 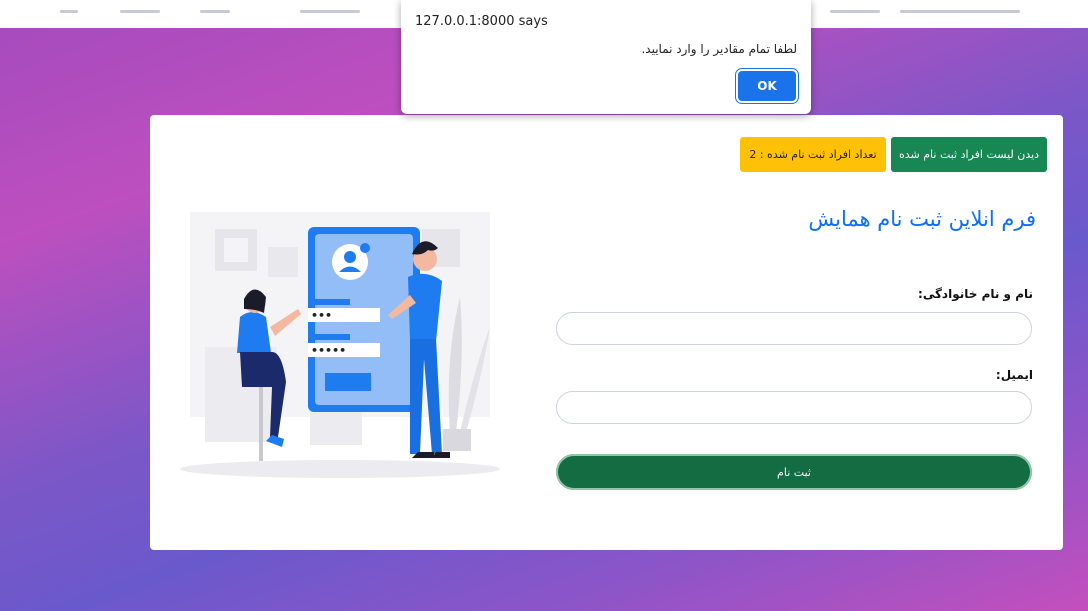 What do you see at coordinates (922, 219) in the screenshot?
I see `form-title: فرم انلاین ثبت نام همایش` at bounding box center [922, 219].